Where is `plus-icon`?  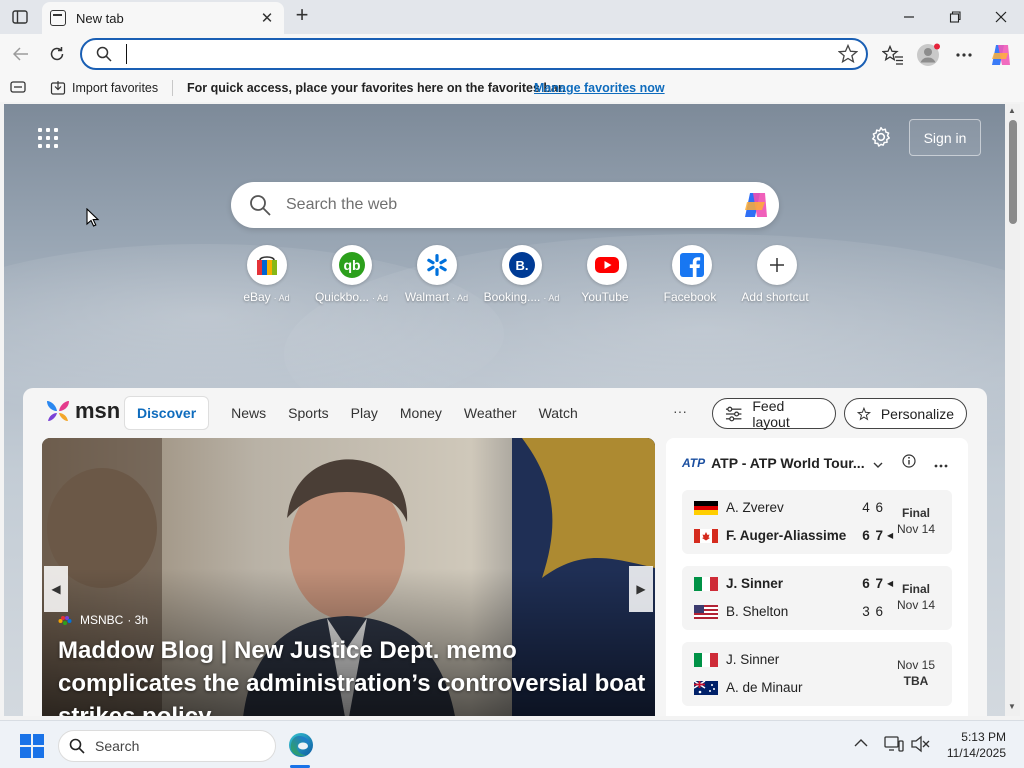
plus-icon is located at coordinates (776, 265).